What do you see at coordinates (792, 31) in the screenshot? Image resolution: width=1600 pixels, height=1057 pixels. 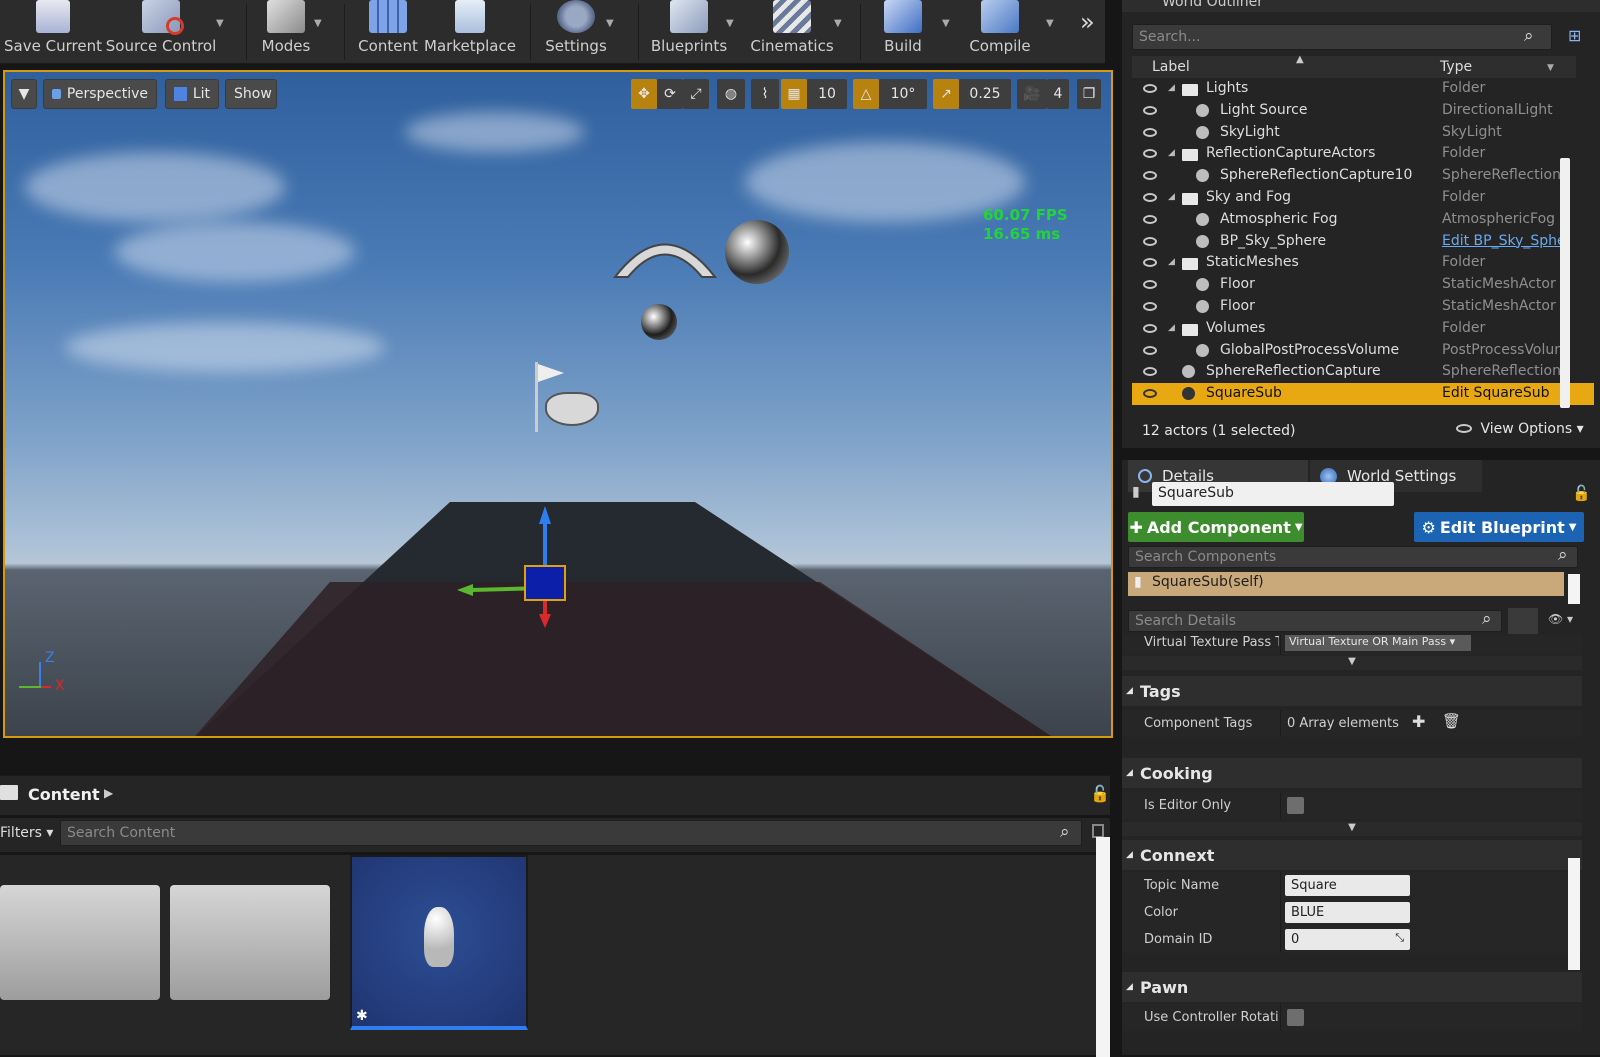 I see `cinematics-button: Cinematics` at bounding box center [792, 31].